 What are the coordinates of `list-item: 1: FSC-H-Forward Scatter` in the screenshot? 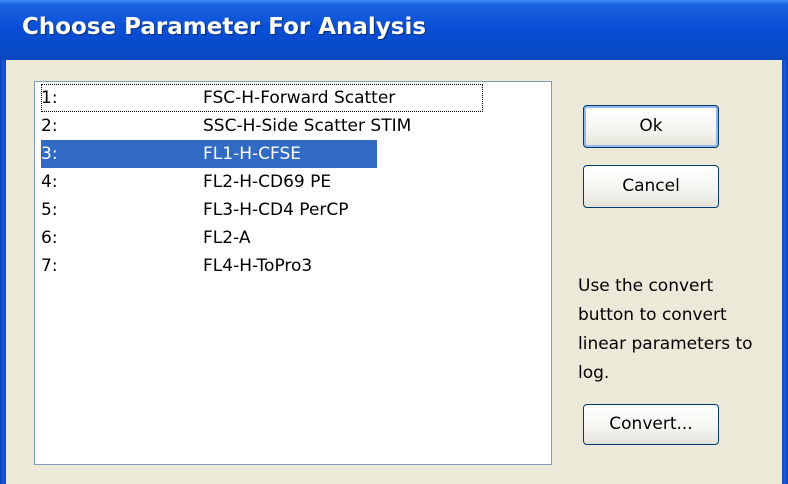 It's located at (262, 98).